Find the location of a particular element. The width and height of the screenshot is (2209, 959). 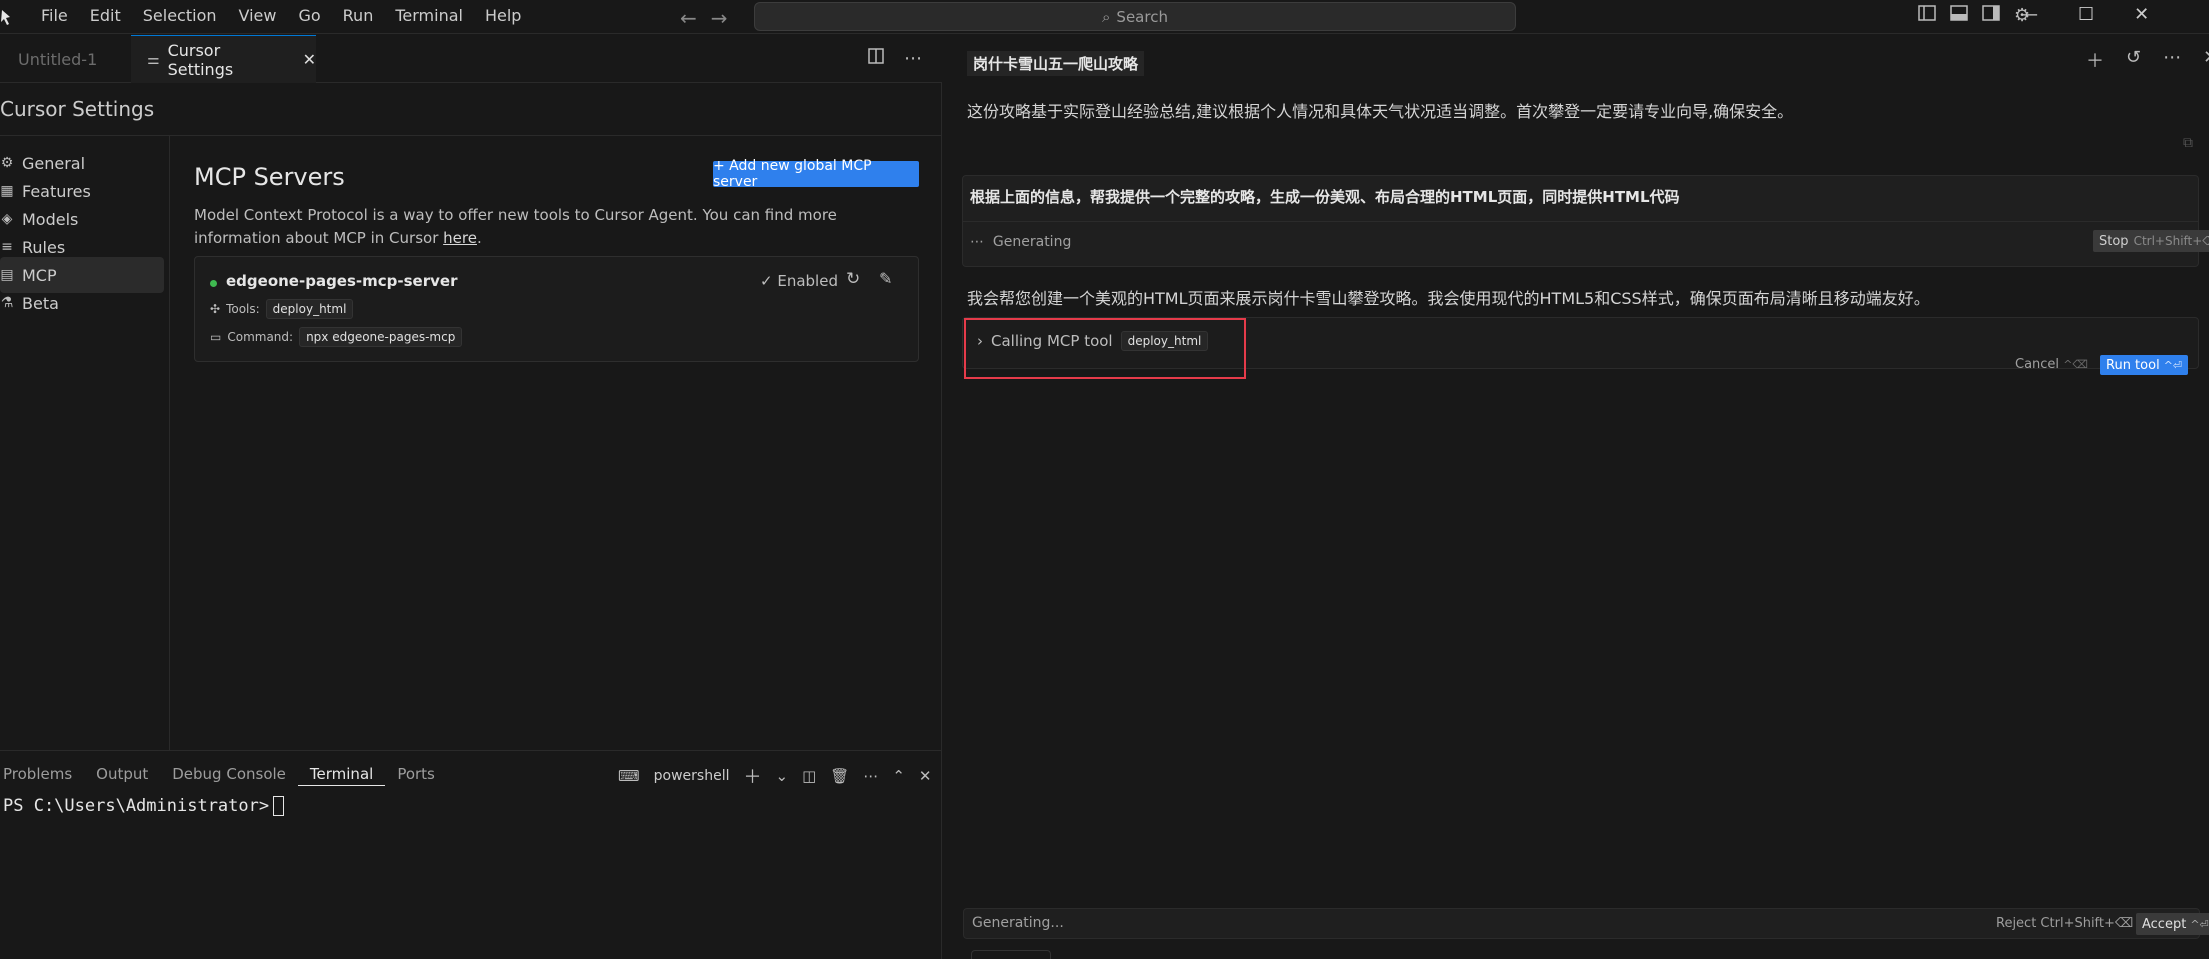

sidebar-item-beta: ⚗ Beta is located at coordinates (82, 303).